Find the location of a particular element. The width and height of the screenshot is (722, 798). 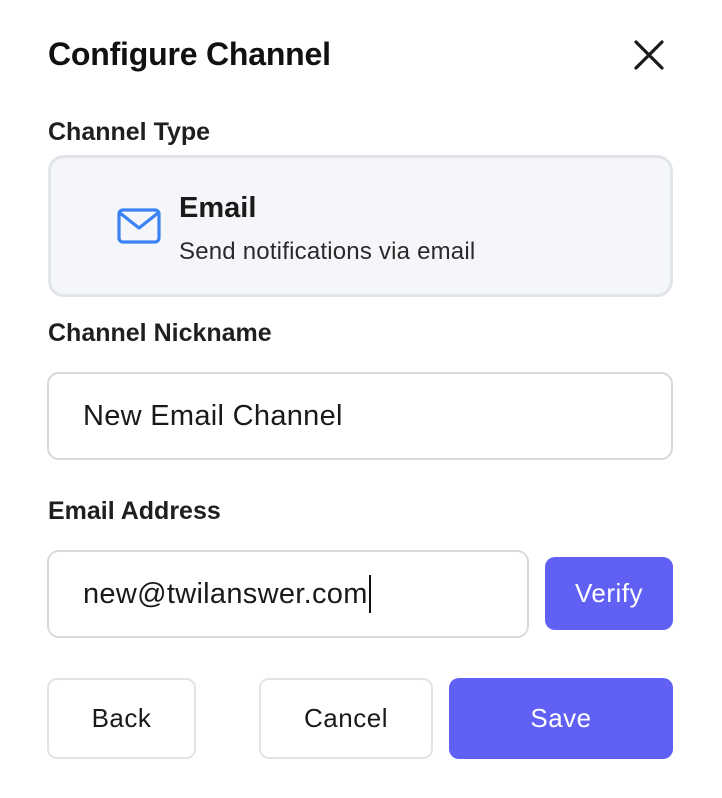

text-cursor is located at coordinates (369, 594).